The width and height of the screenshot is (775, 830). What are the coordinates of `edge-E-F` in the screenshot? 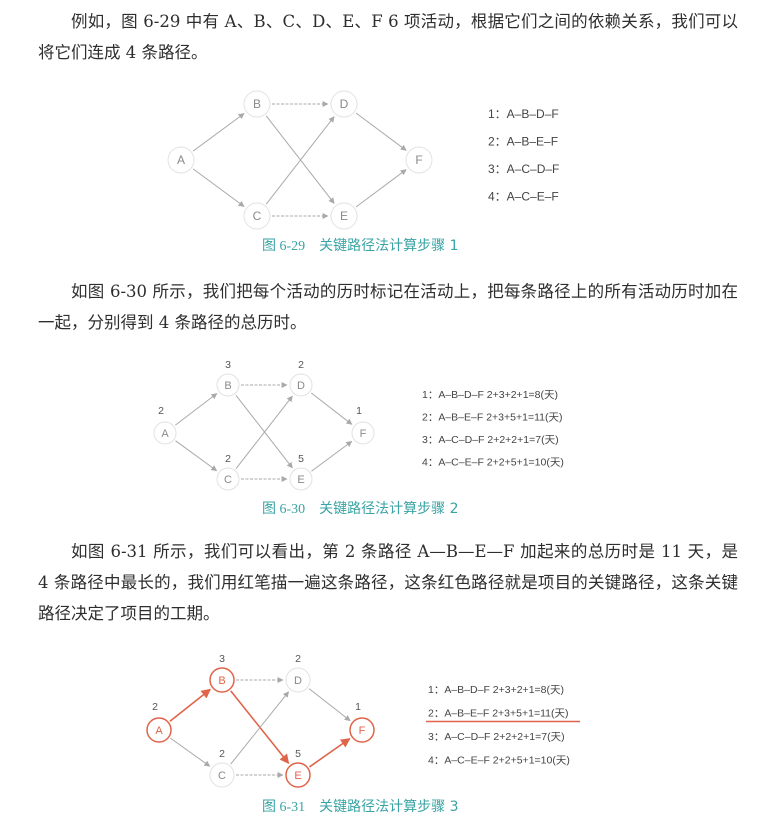 It's located at (329, 752).